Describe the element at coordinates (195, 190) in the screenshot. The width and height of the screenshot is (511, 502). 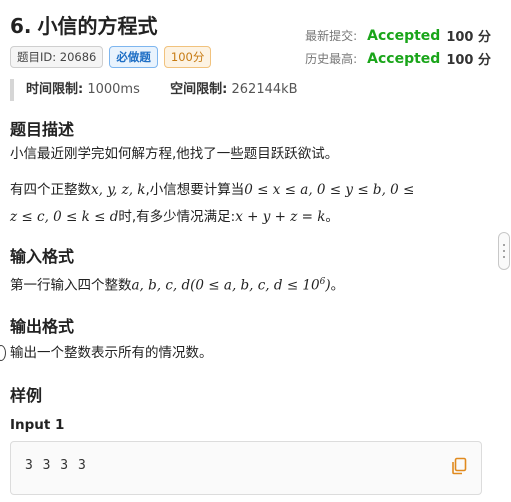
I see `description-text-2: ,小信想要计算当` at that location.